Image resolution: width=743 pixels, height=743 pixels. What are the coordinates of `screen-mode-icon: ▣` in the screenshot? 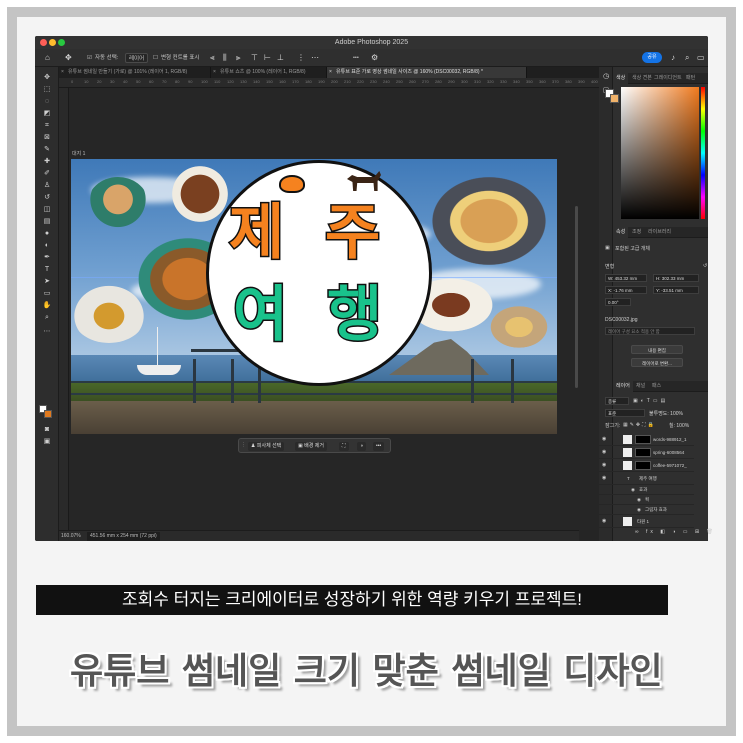 It's located at (47, 441).